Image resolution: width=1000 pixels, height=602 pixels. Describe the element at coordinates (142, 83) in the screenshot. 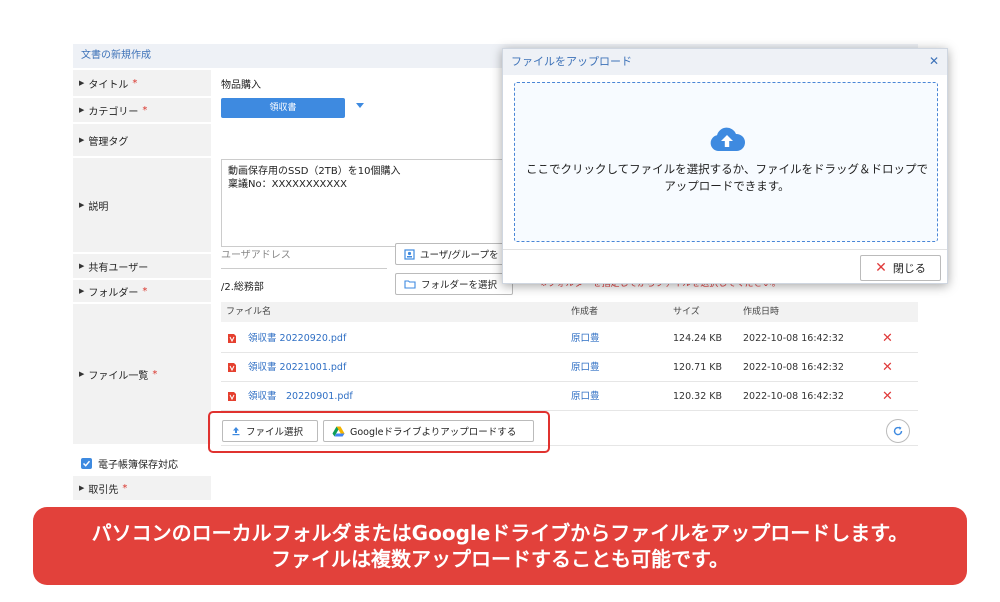

I see `title-label: ▶ タイトル *` at that location.